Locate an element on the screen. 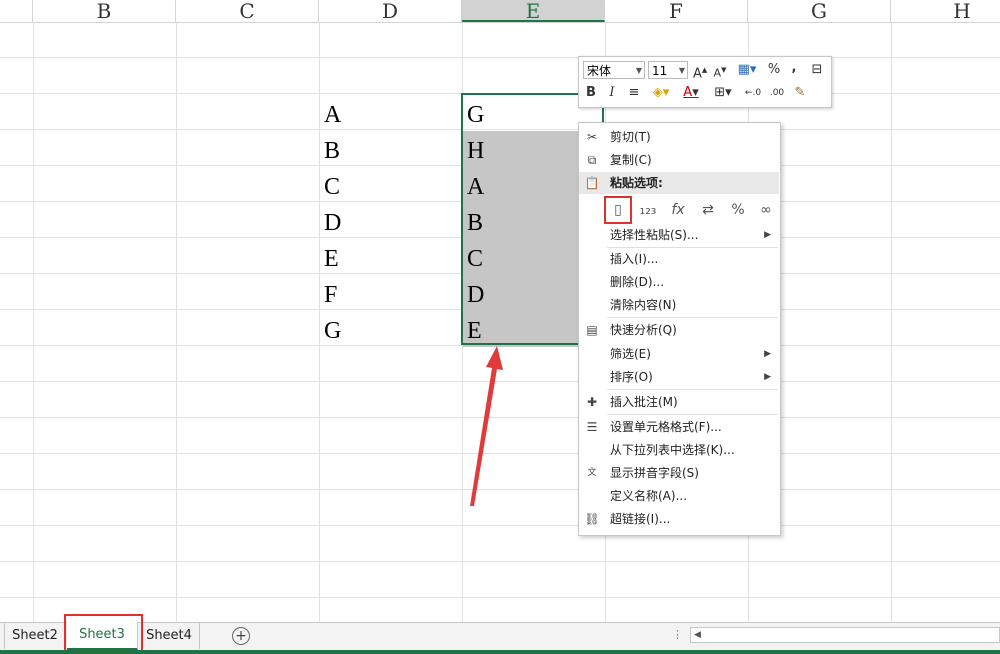  copy-icon: ⧉ is located at coordinates (592, 160).